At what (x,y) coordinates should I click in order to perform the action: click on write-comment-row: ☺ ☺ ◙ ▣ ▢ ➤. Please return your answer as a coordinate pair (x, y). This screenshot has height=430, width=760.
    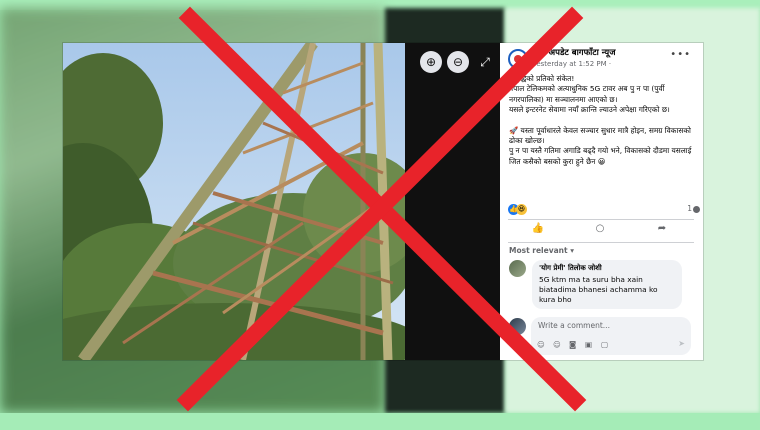
    Looking at the image, I should click on (604, 337).